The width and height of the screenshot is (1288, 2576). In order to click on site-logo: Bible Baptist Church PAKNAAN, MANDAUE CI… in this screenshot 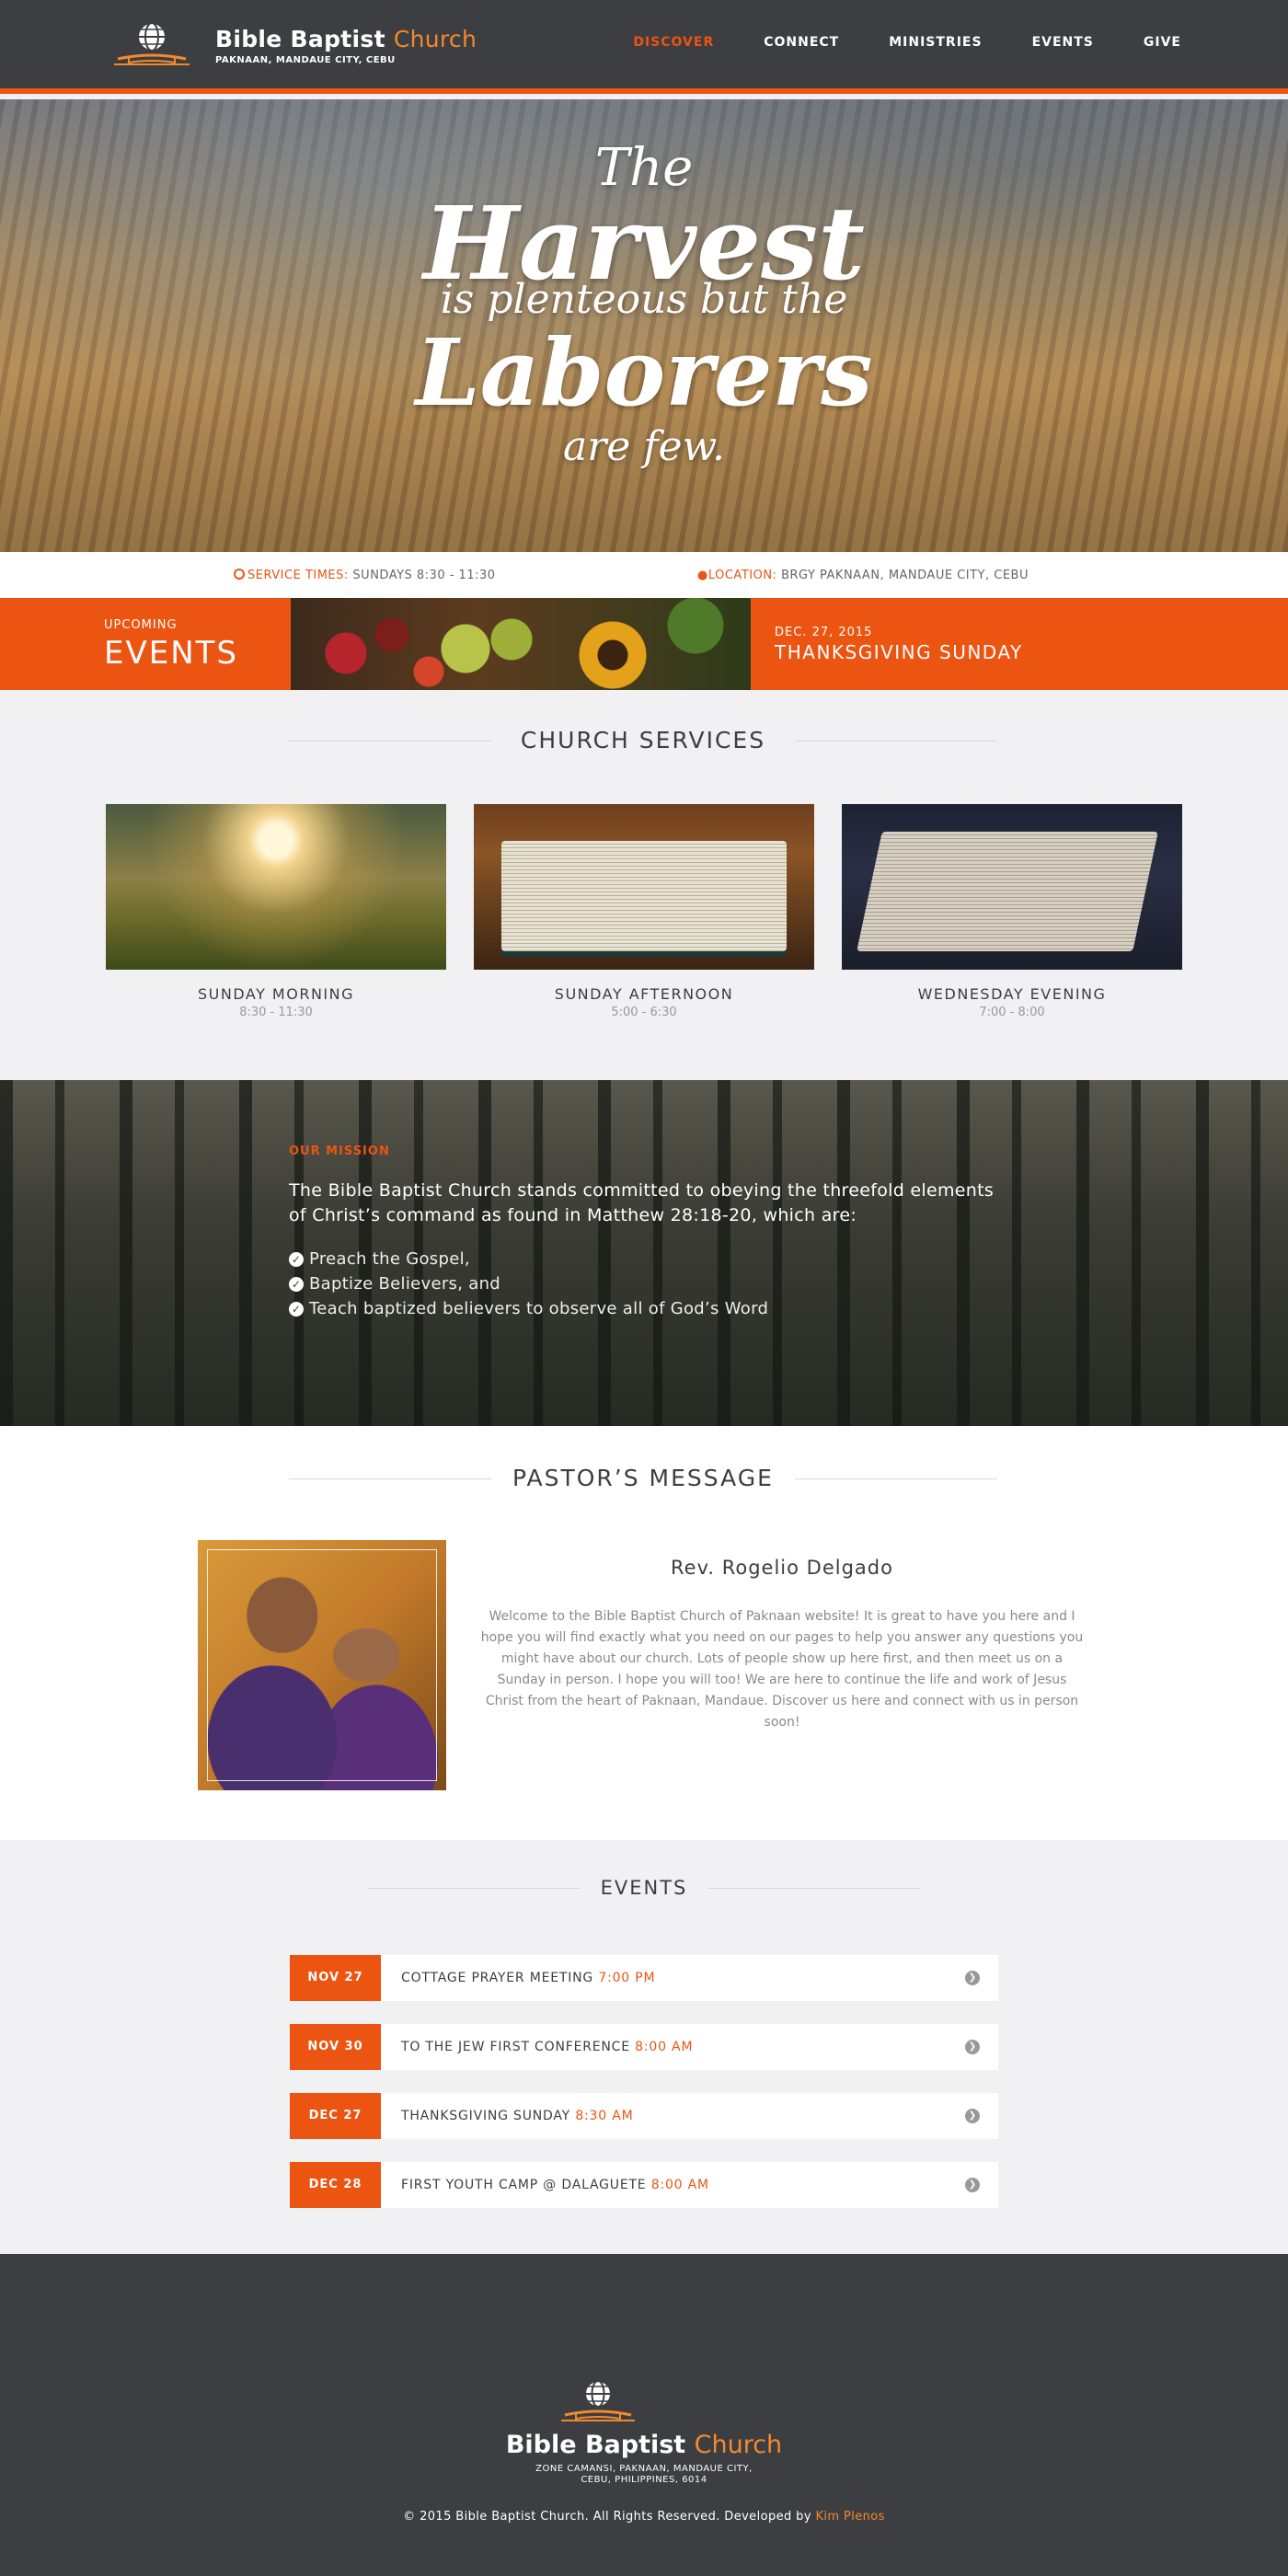, I will do `click(293, 45)`.